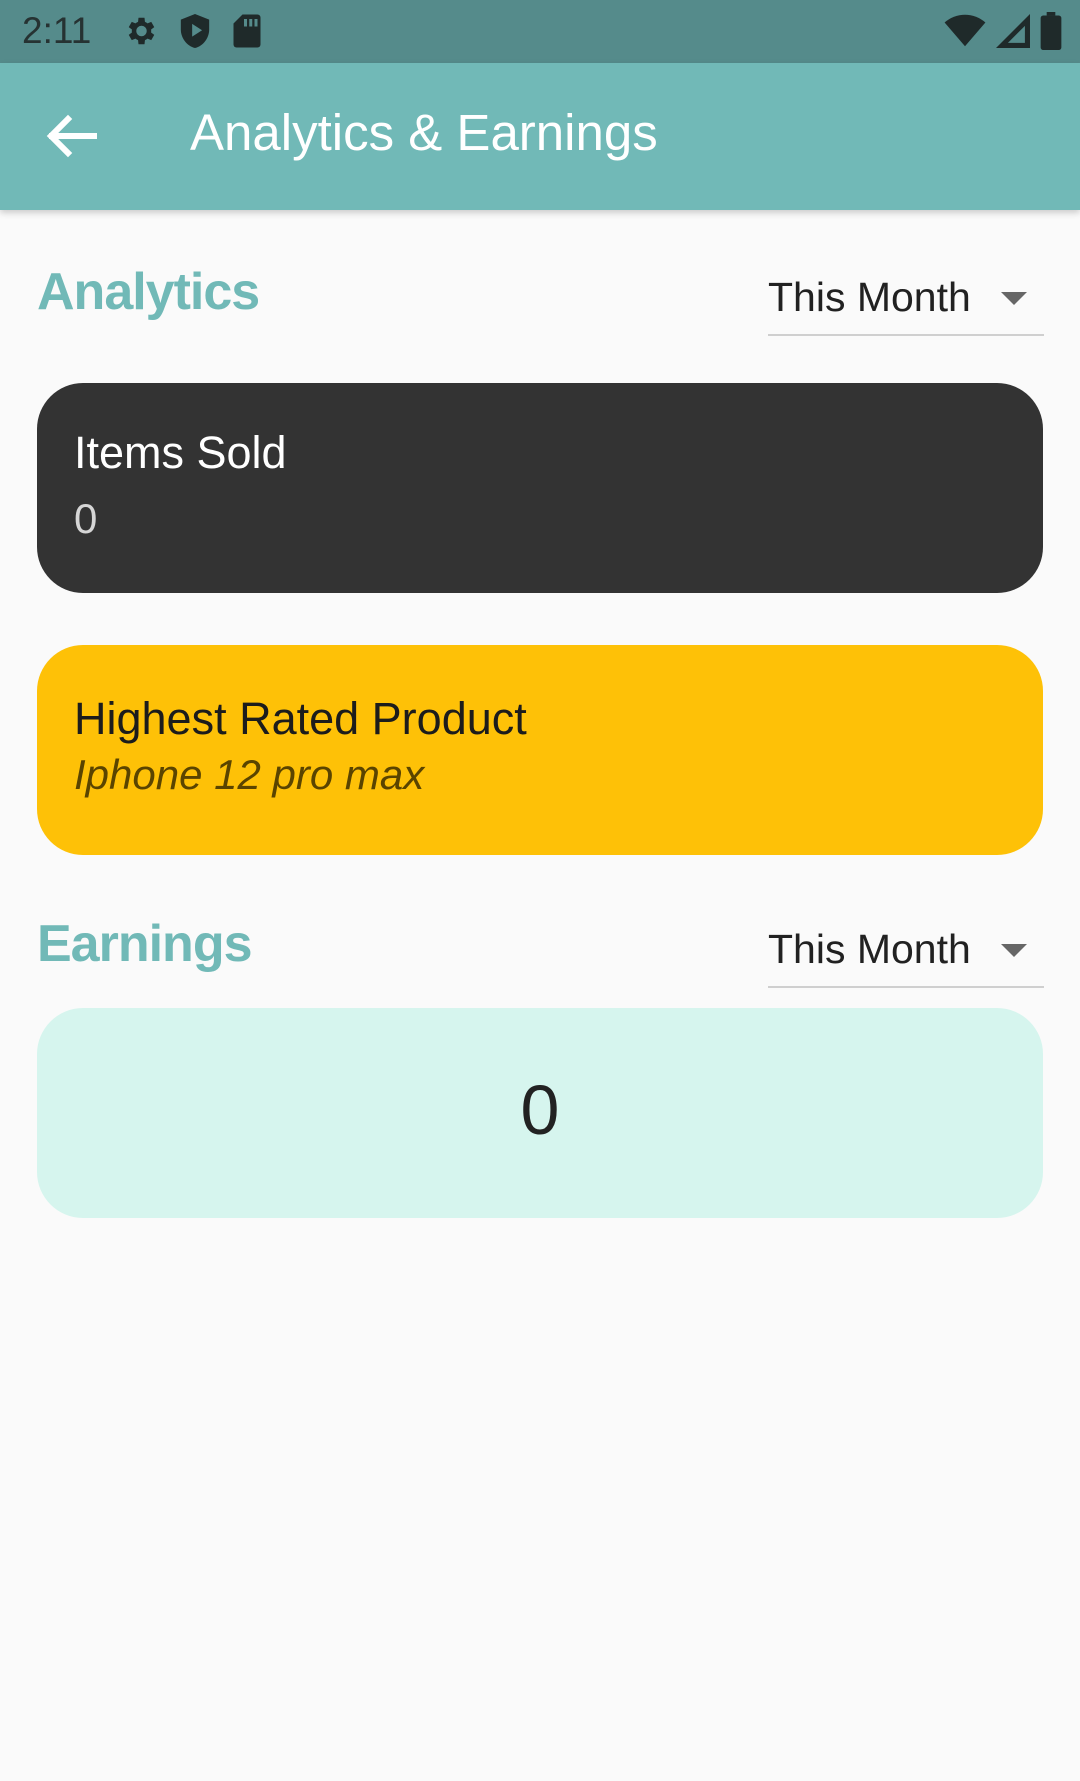  What do you see at coordinates (141, 31) in the screenshot?
I see `gear-icon` at bounding box center [141, 31].